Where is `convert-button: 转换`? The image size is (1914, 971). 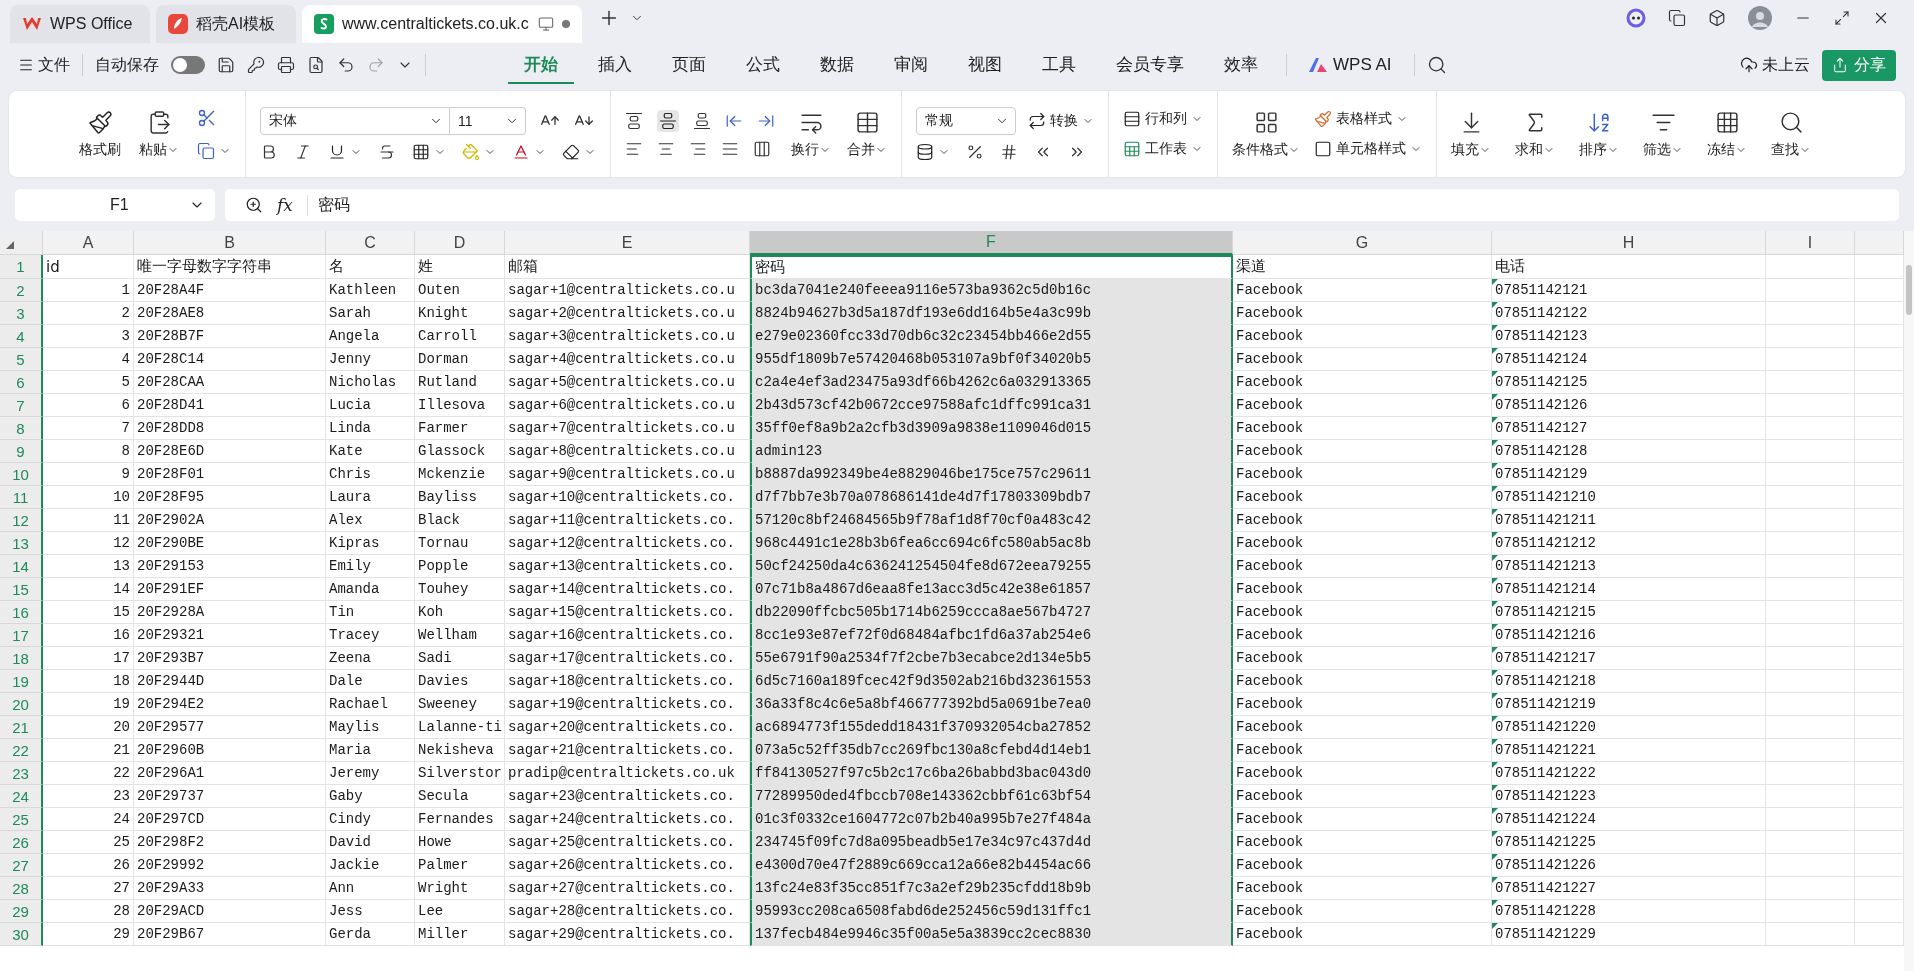
convert-button: 转换 is located at coordinates (1061, 121).